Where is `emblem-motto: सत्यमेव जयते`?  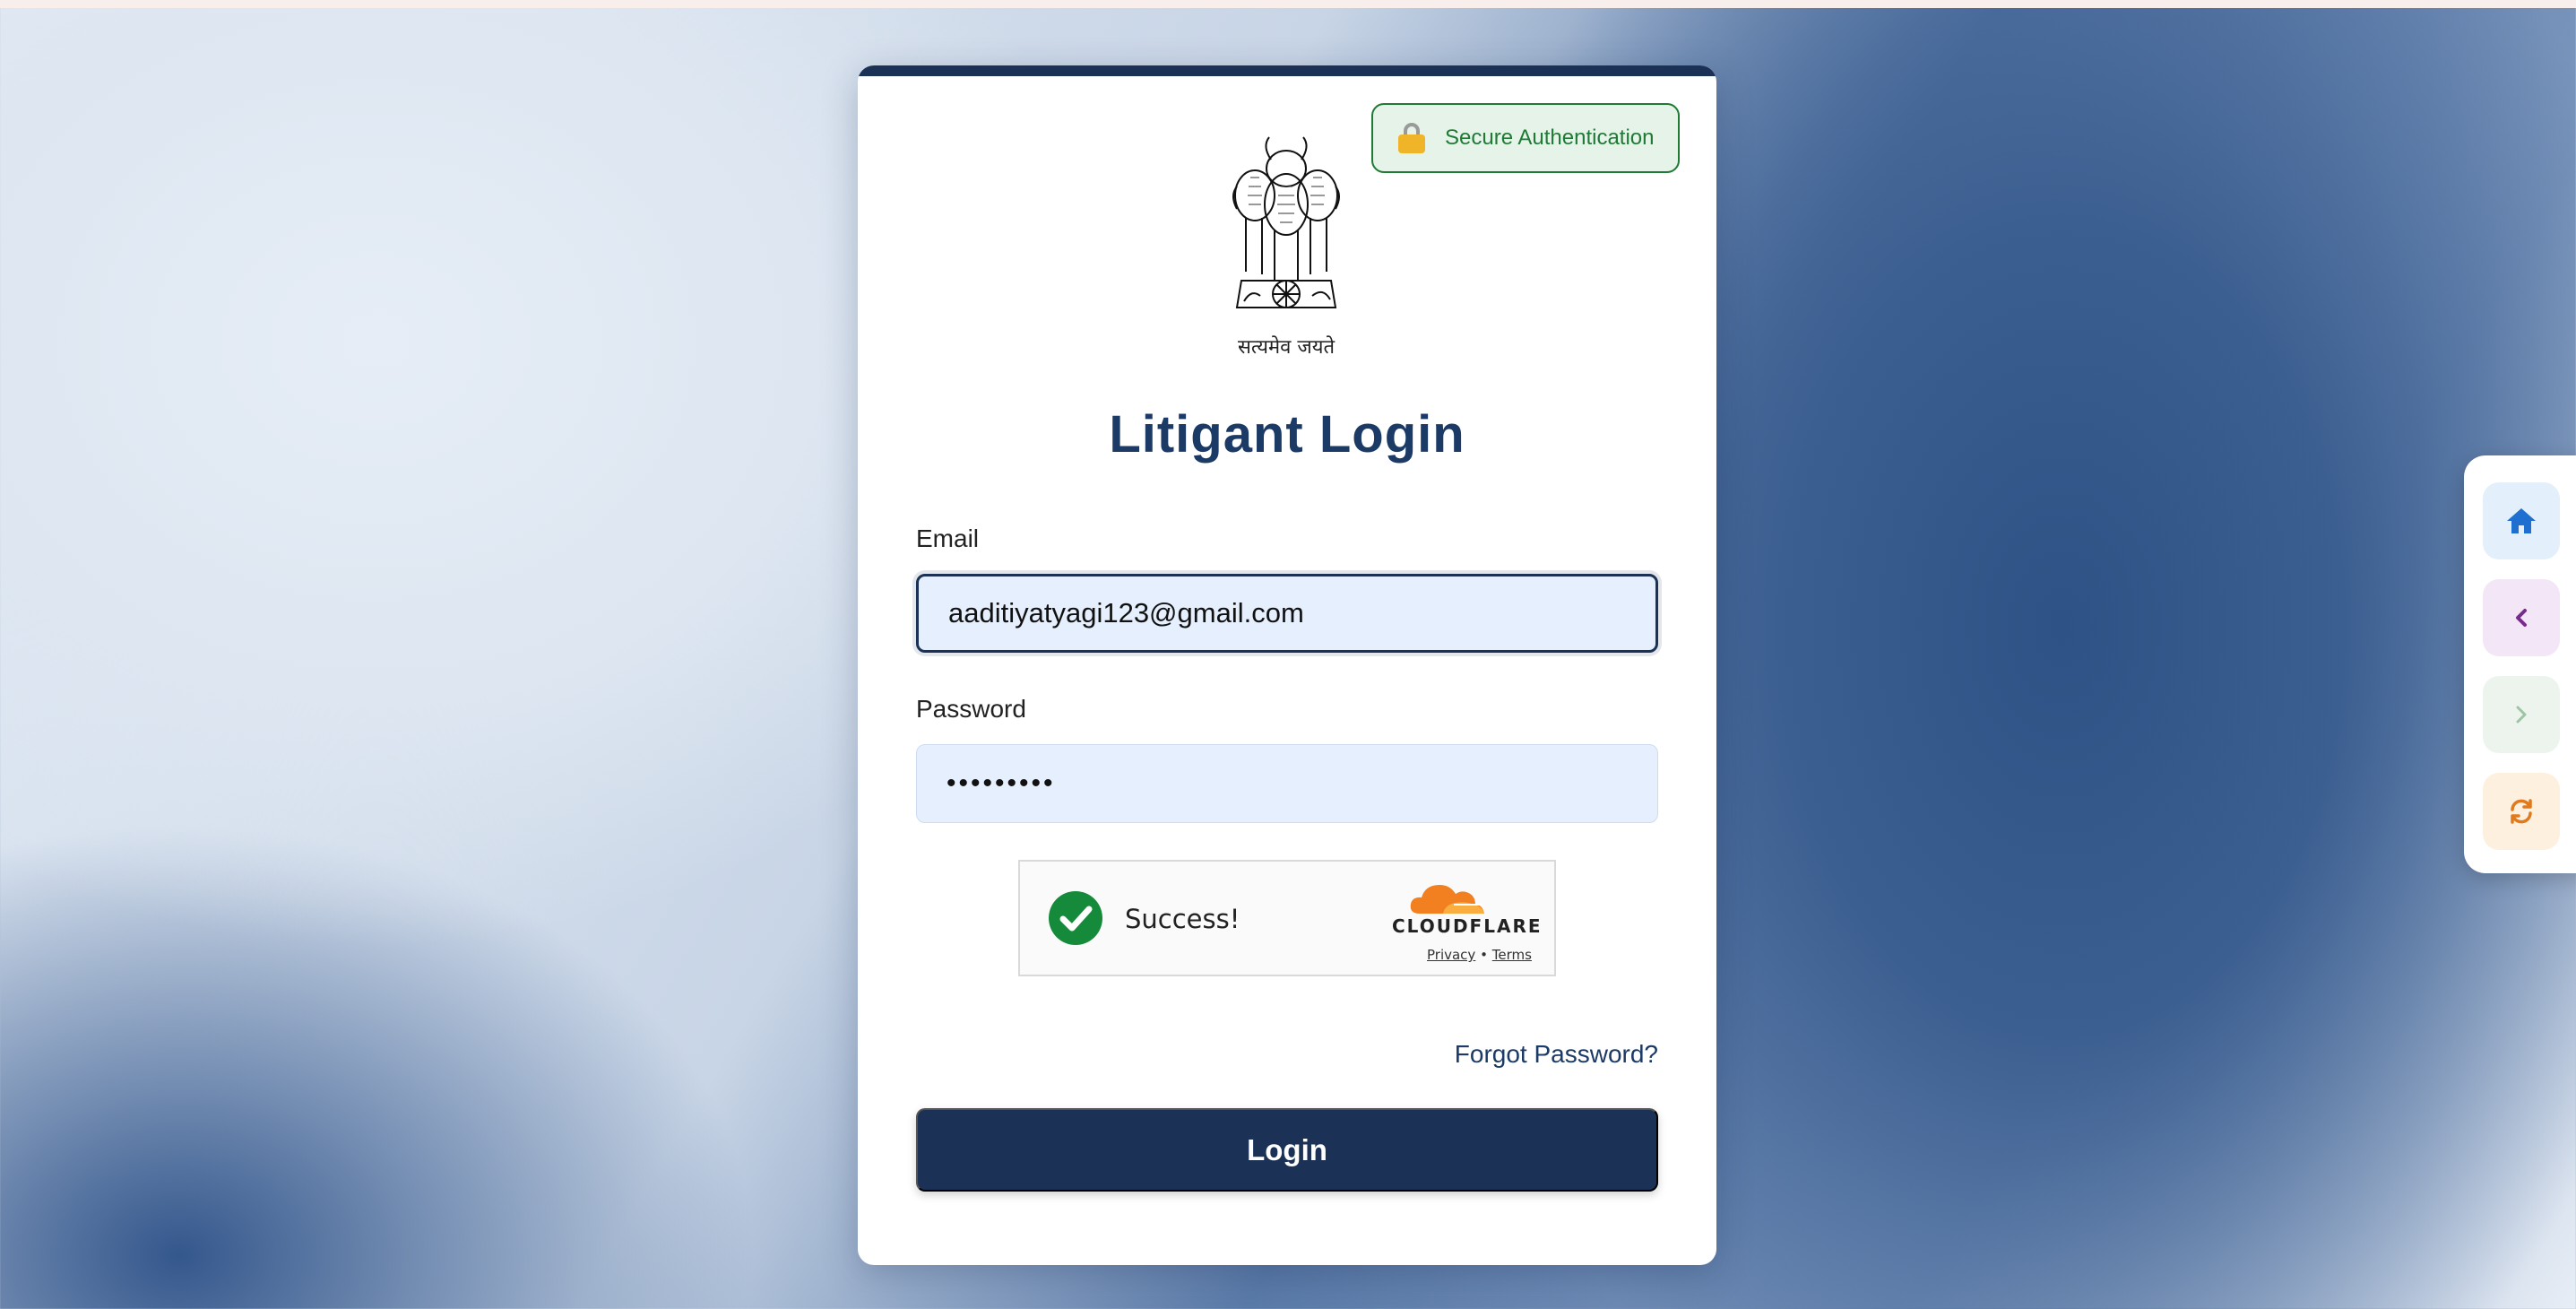
emblem-motto: सत्यमेव जयते is located at coordinates (1286, 347).